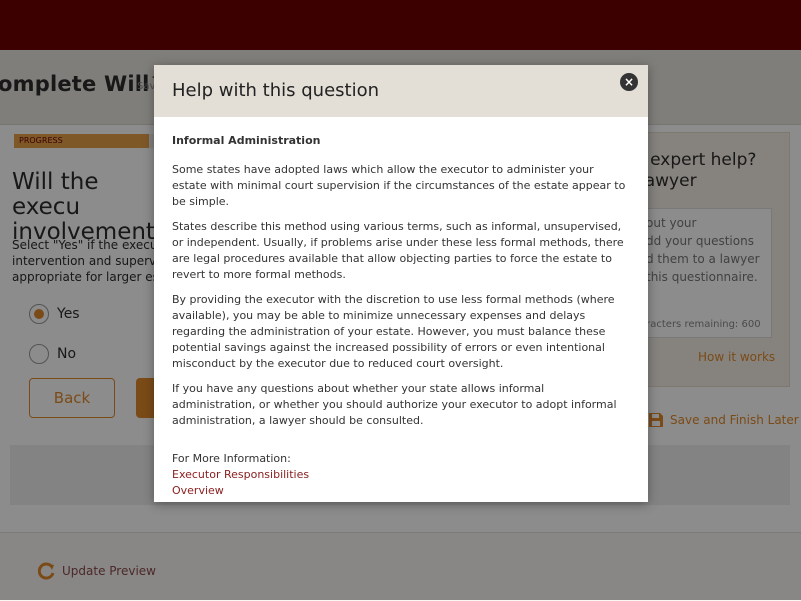 The height and width of the screenshot is (601, 801). I want to click on help-heading: Informal Administration, so click(246, 140).